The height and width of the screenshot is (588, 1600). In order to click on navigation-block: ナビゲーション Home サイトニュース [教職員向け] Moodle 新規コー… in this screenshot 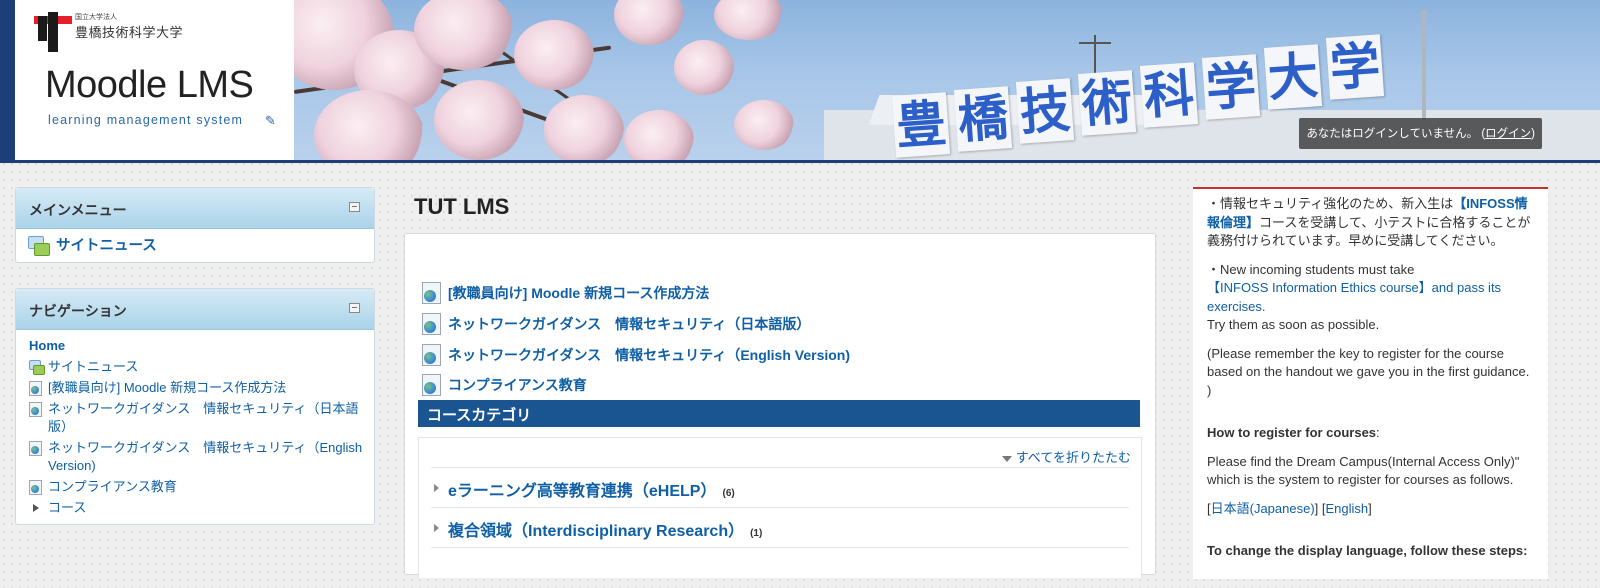, I will do `click(195, 406)`.